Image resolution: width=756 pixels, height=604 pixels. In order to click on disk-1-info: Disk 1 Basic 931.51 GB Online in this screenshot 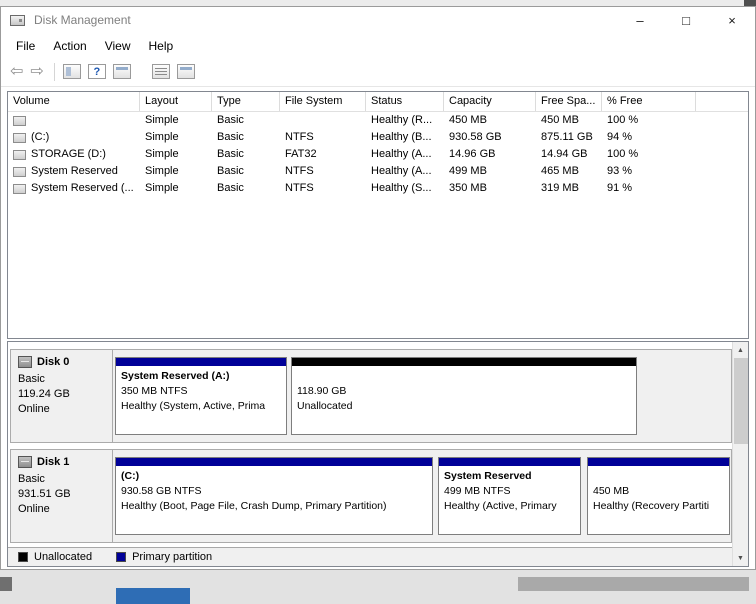, I will do `click(62, 496)`.